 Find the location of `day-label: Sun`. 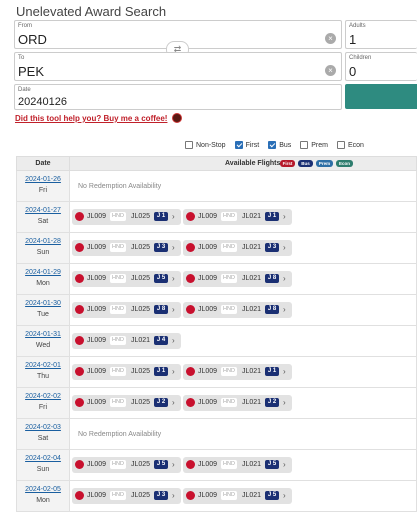

day-label: Sun is located at coordinates (43, 469).